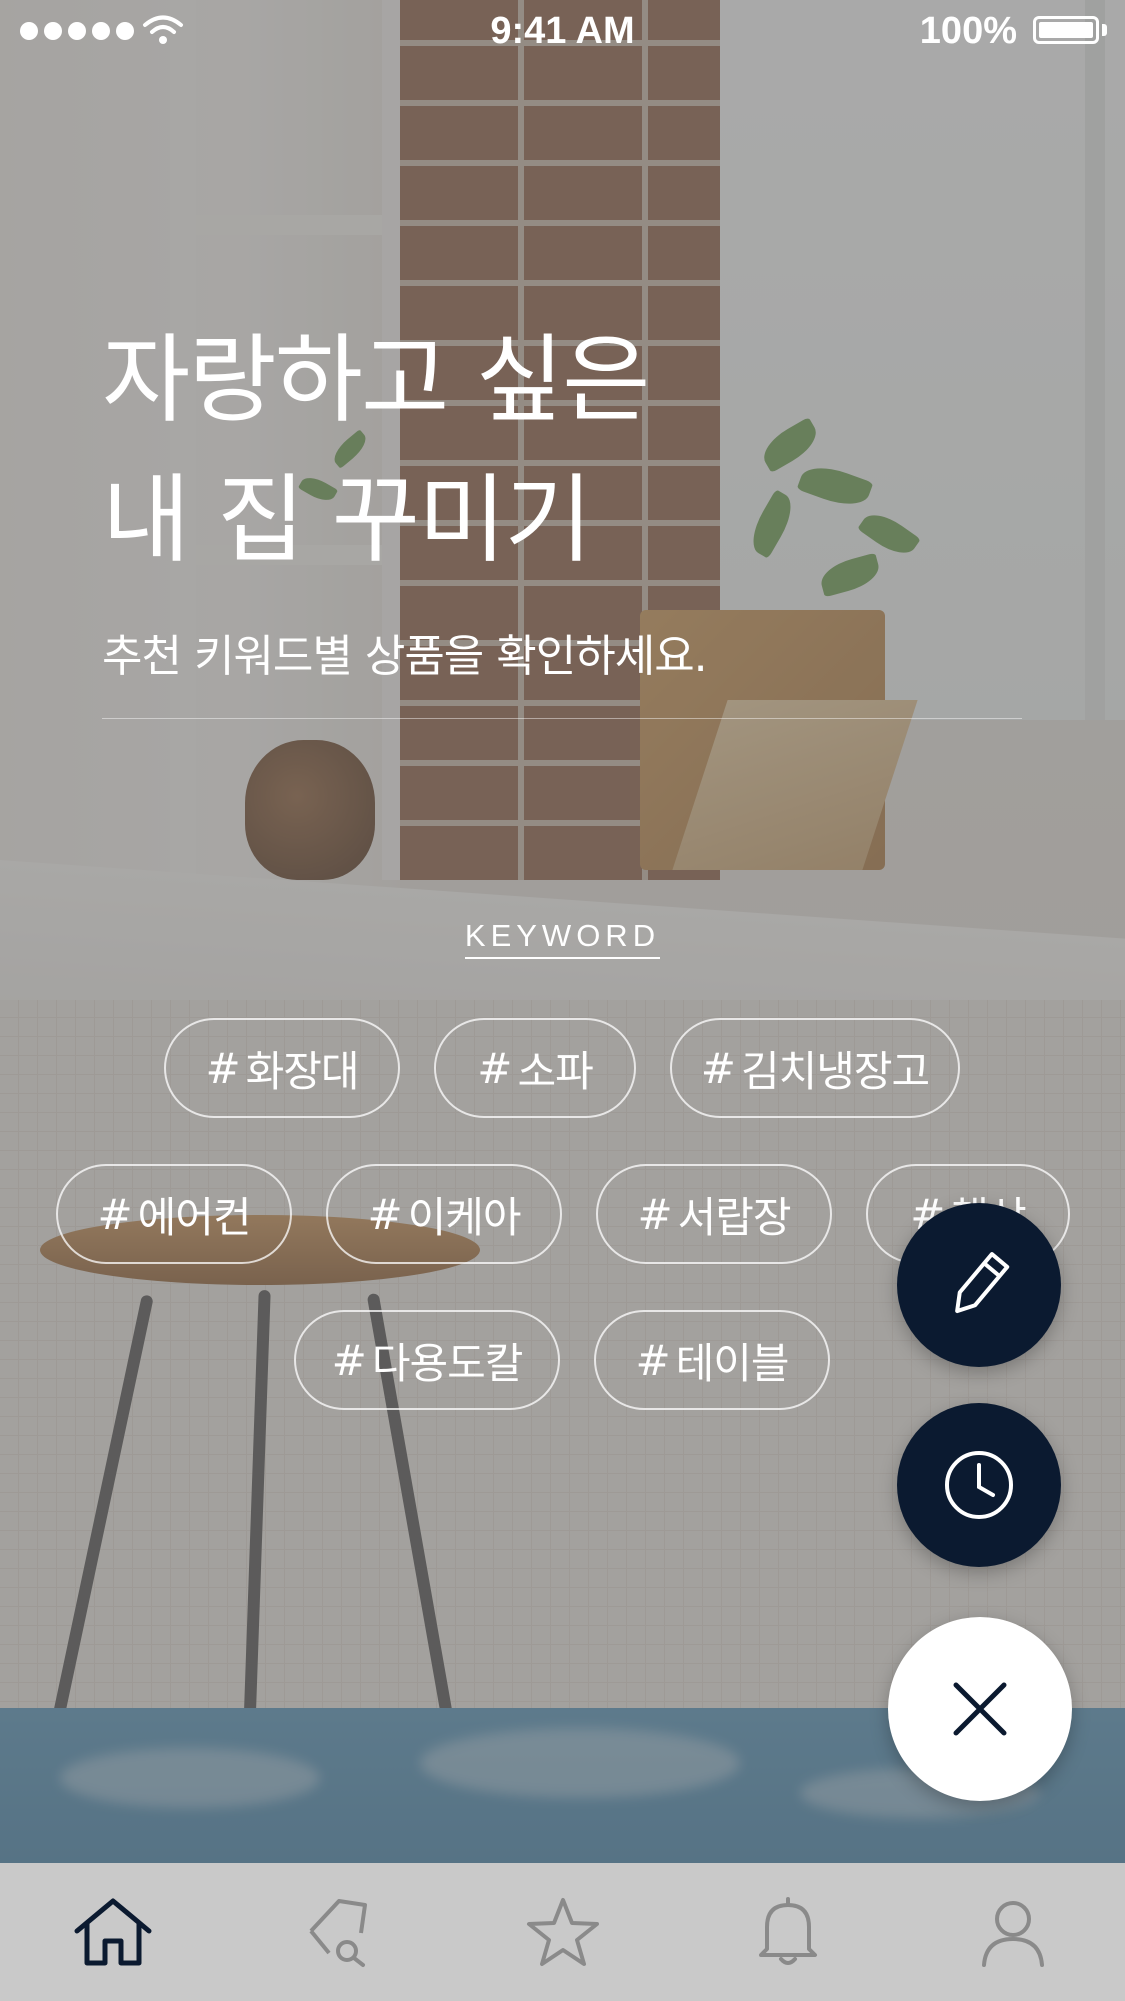 Image resolution: width=1125 pixels, height=2001 pixels. What do you see at coordinates (968, 31) in the screenshot?
I see `battery-percent: 100%` at bounding box center [968, 31].